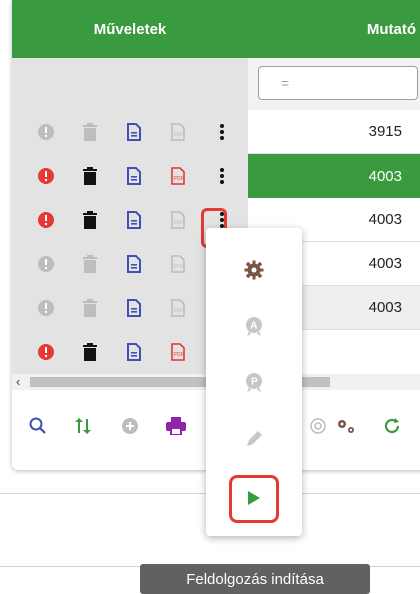 The image size is (420, 594). I want to click on settings-gears-icon, so click(346, 426).